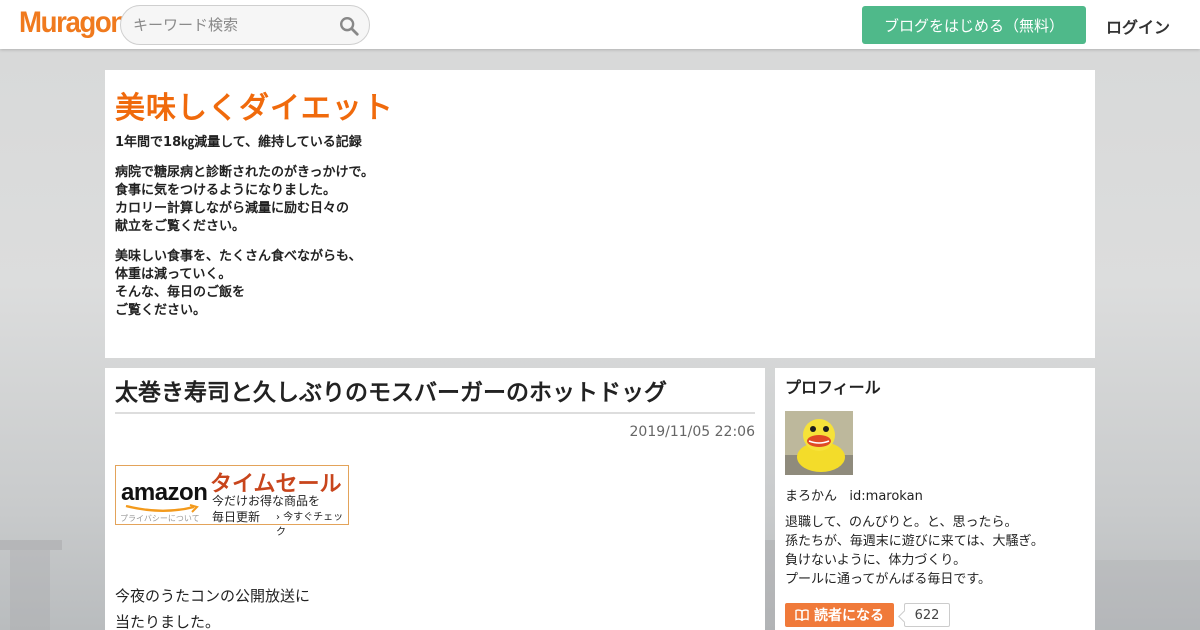 The image size is (1200, 630). What do you see at coordinates (811, 496) in the screenshot?
I see `profile-name: まろかん` at bounding box center [811, 496].